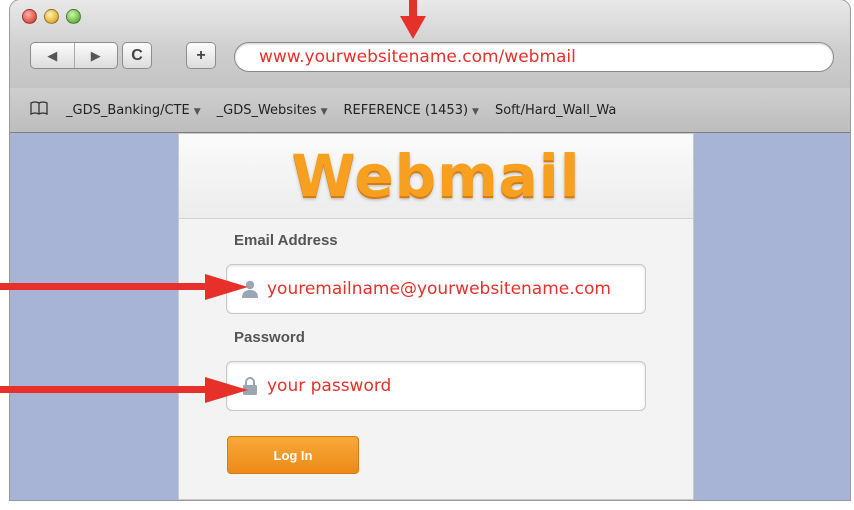 This screenshot has height=510, width=854. I want to click on bookmark-reference: REFERENCE (1453) ▼, so click(410, 110).